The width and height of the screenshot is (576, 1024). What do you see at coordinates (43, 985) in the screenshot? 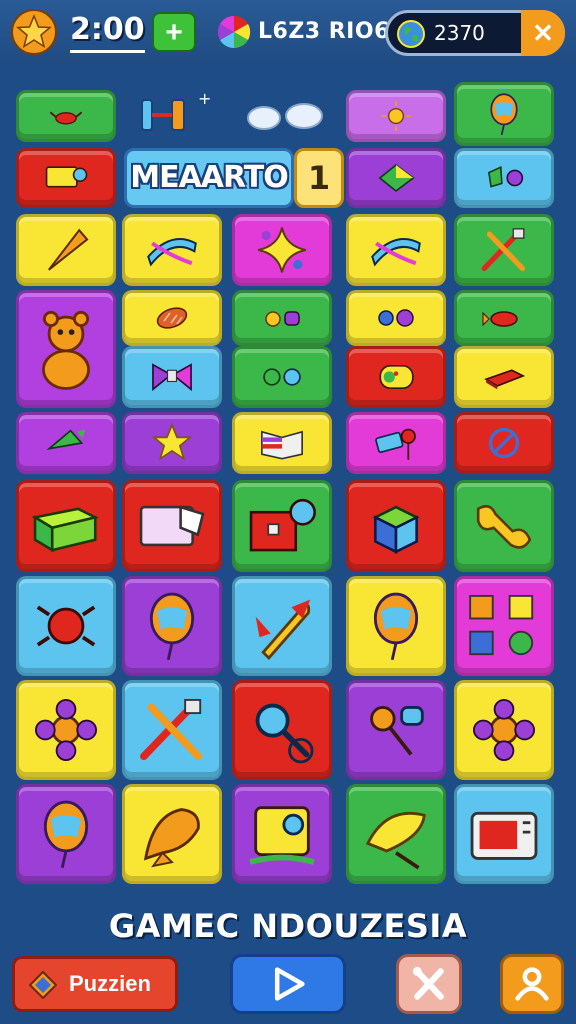
I see `diamond-icon` at bounding box center [43, 985].